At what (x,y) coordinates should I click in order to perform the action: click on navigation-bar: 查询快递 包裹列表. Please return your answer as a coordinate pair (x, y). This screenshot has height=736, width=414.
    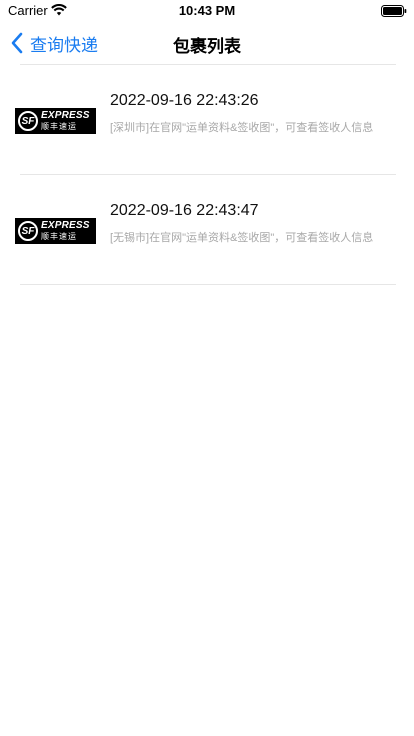
    Looking at the image, I should click on (207, 43).